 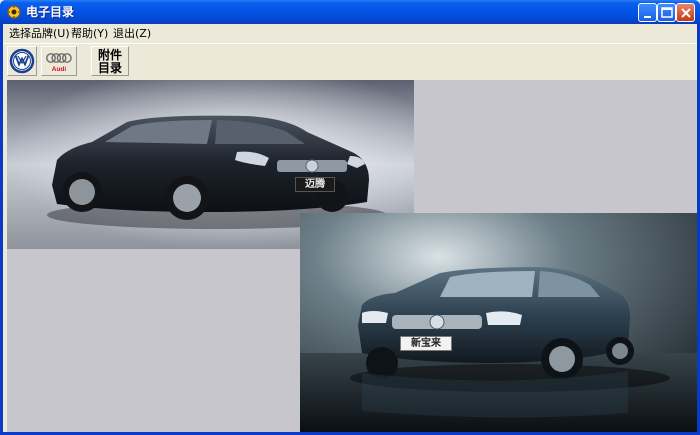 I want to click on menu-help: 帮助(Y), so click(x=89, y=33).